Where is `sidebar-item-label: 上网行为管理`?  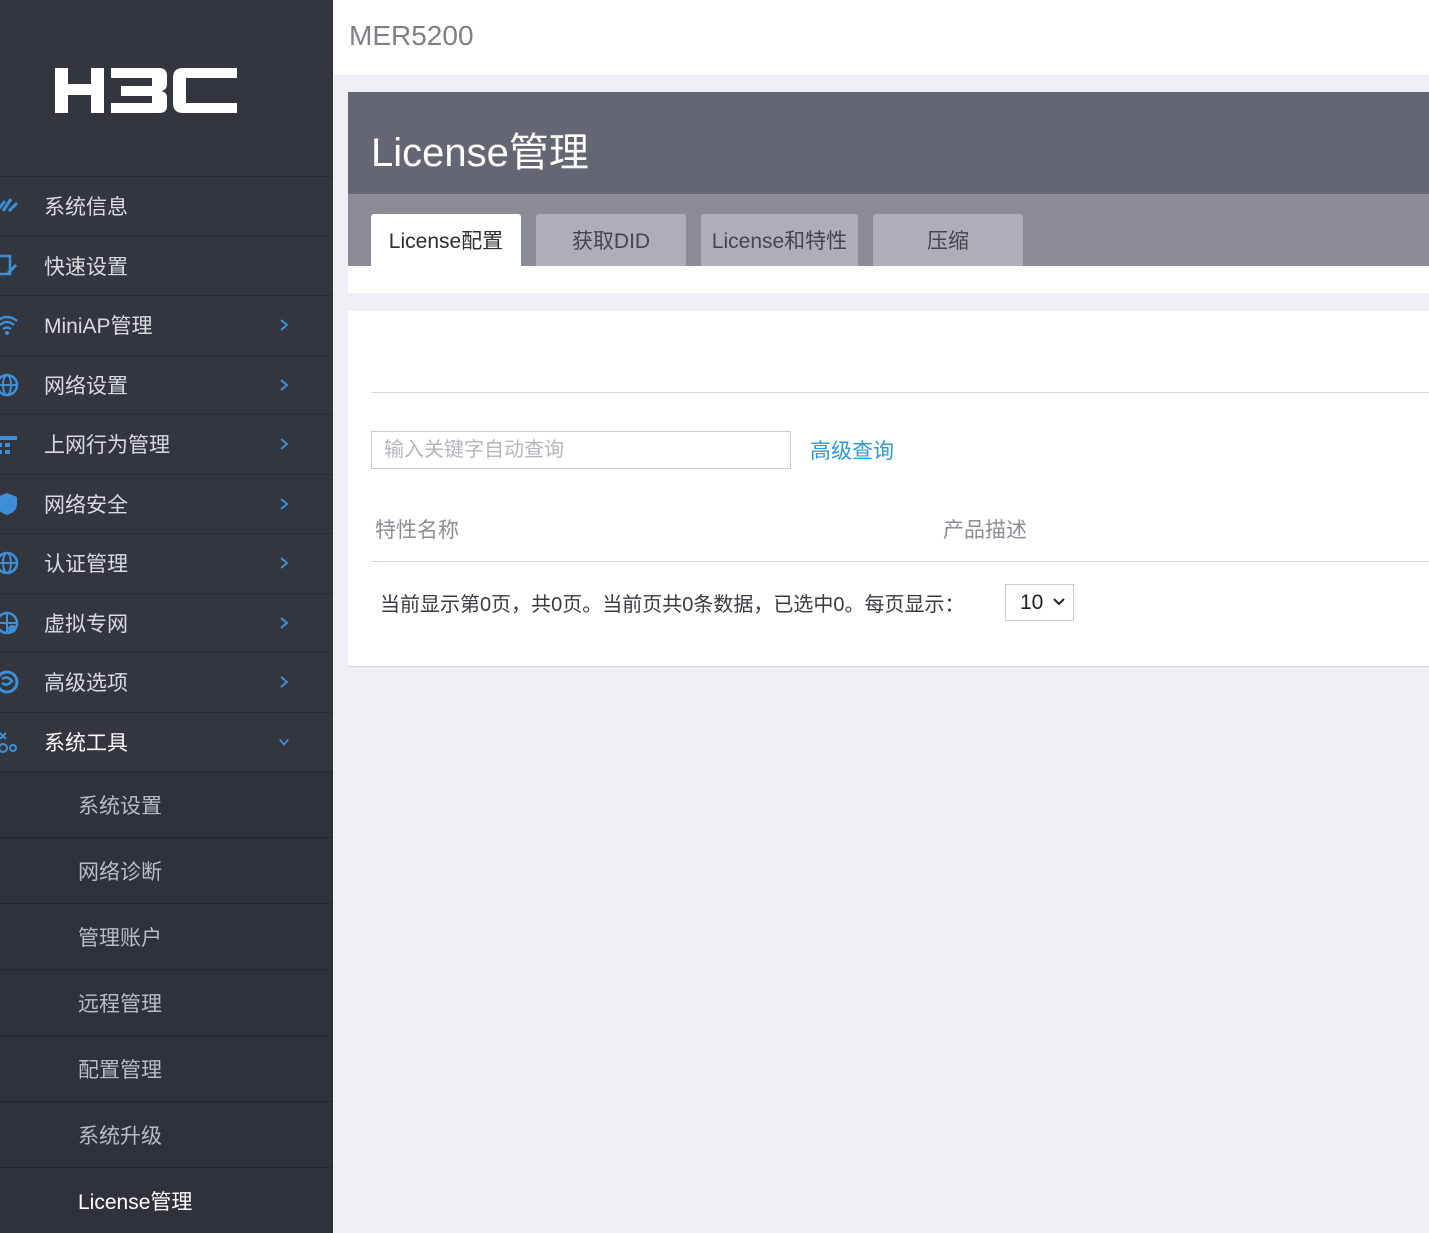 sidebar-item-label: 上网行为管理 is located at coordinates (107, 446).